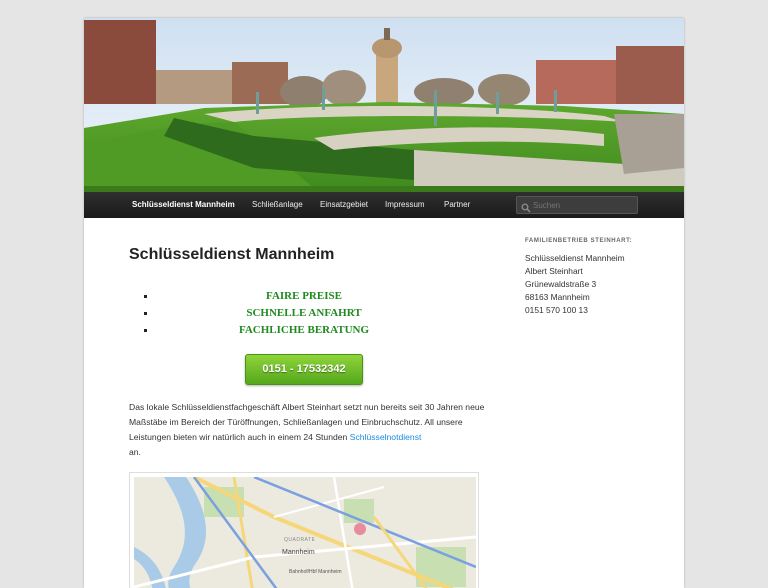 The height and width of the screenshot is (588, 768). I want to click on list-item: SCHNELLE ANFAHRT, so click(304, 313).